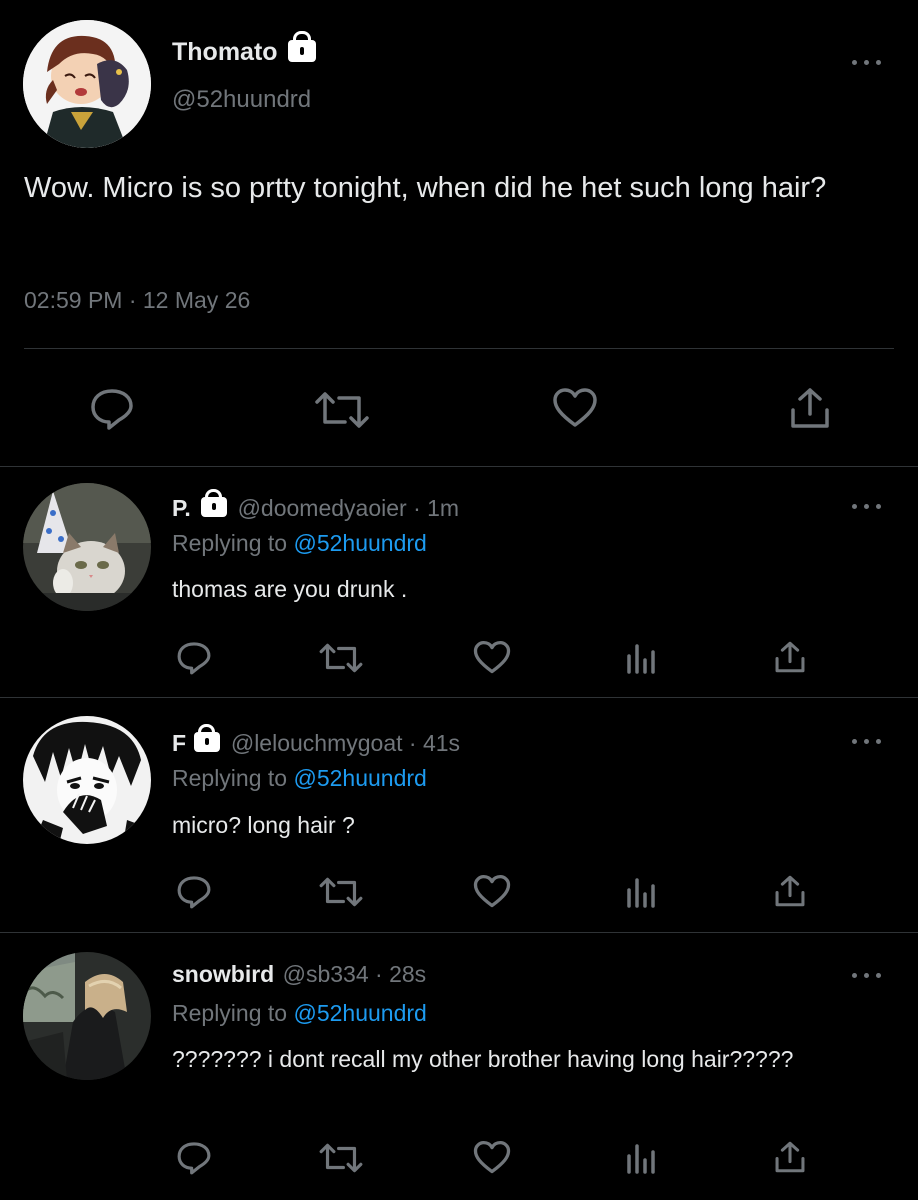  I want to click on author-handle: @52huundrd, so click(241, 100).